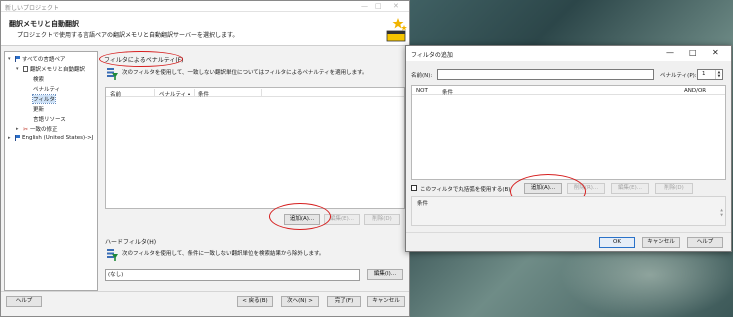  Describe the element at coordinates (44, 24) in the screenshot. I see `page-title: 翻訳メモリと自動翻訳` at that location.